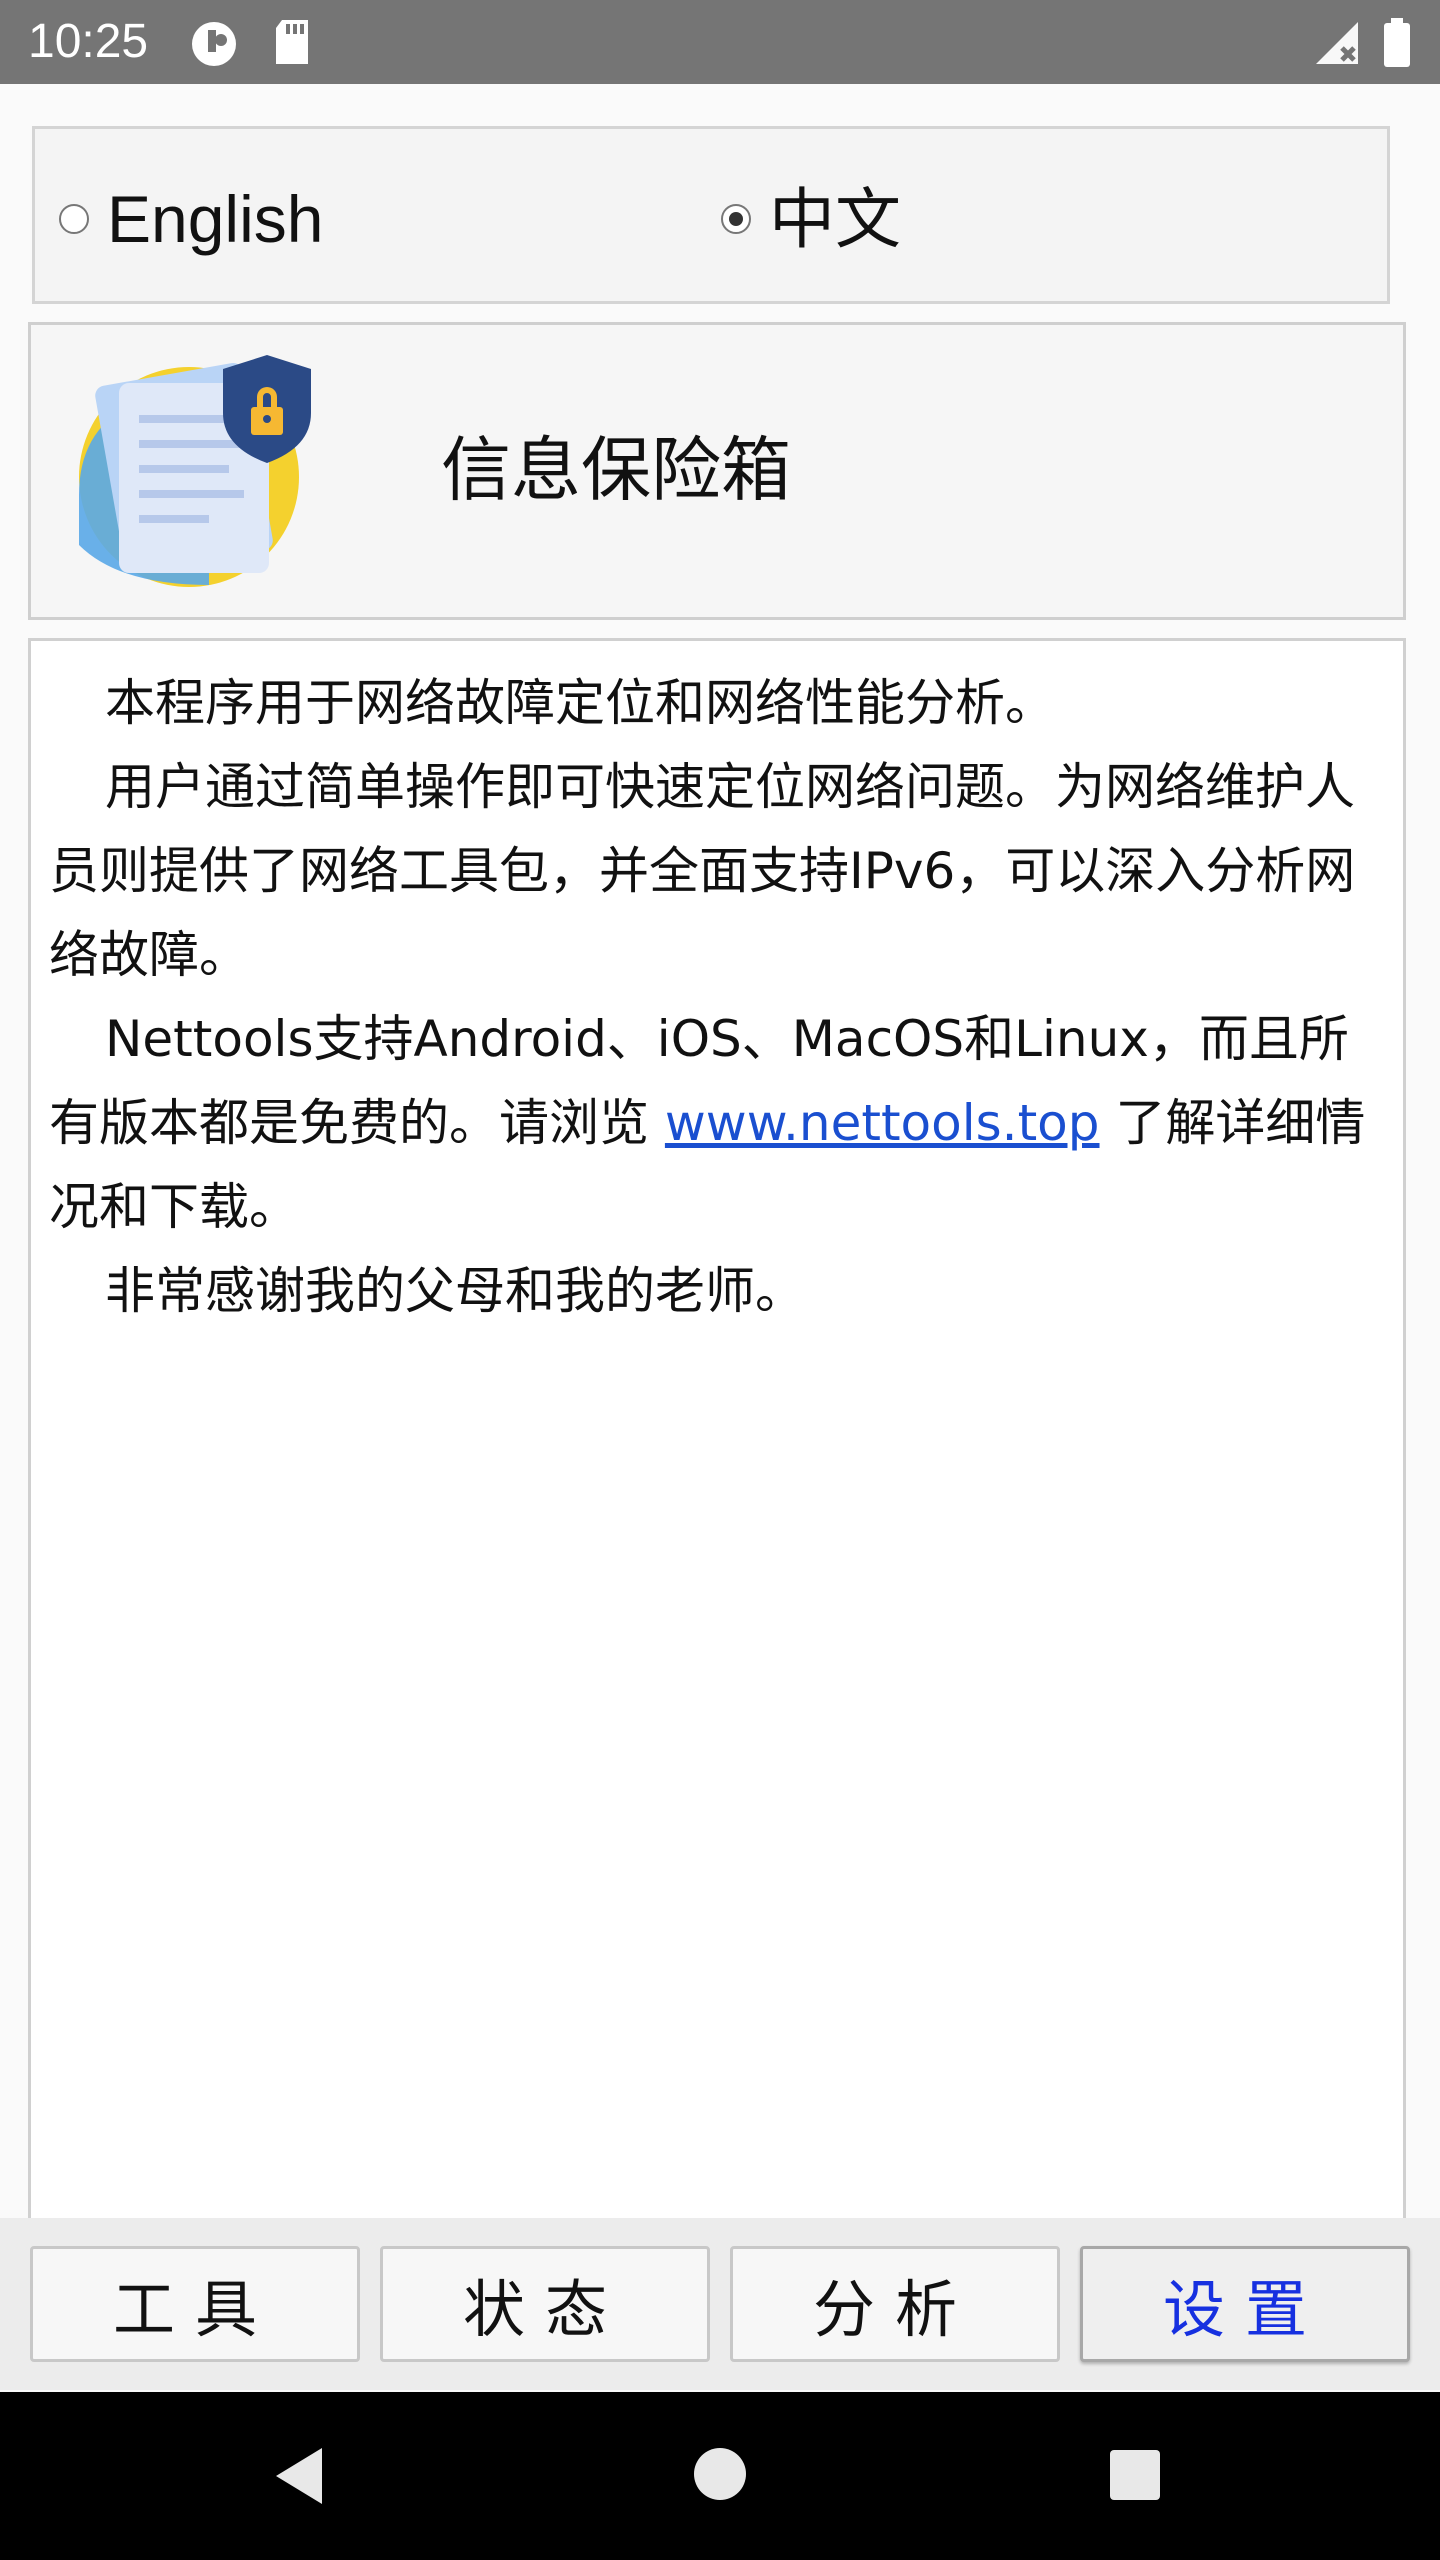 The height and width of the screenshot is (2560, 1440). Describe the element at coordinates (215, 219) in the screenshot. I see `language-label-english: English` at that location.